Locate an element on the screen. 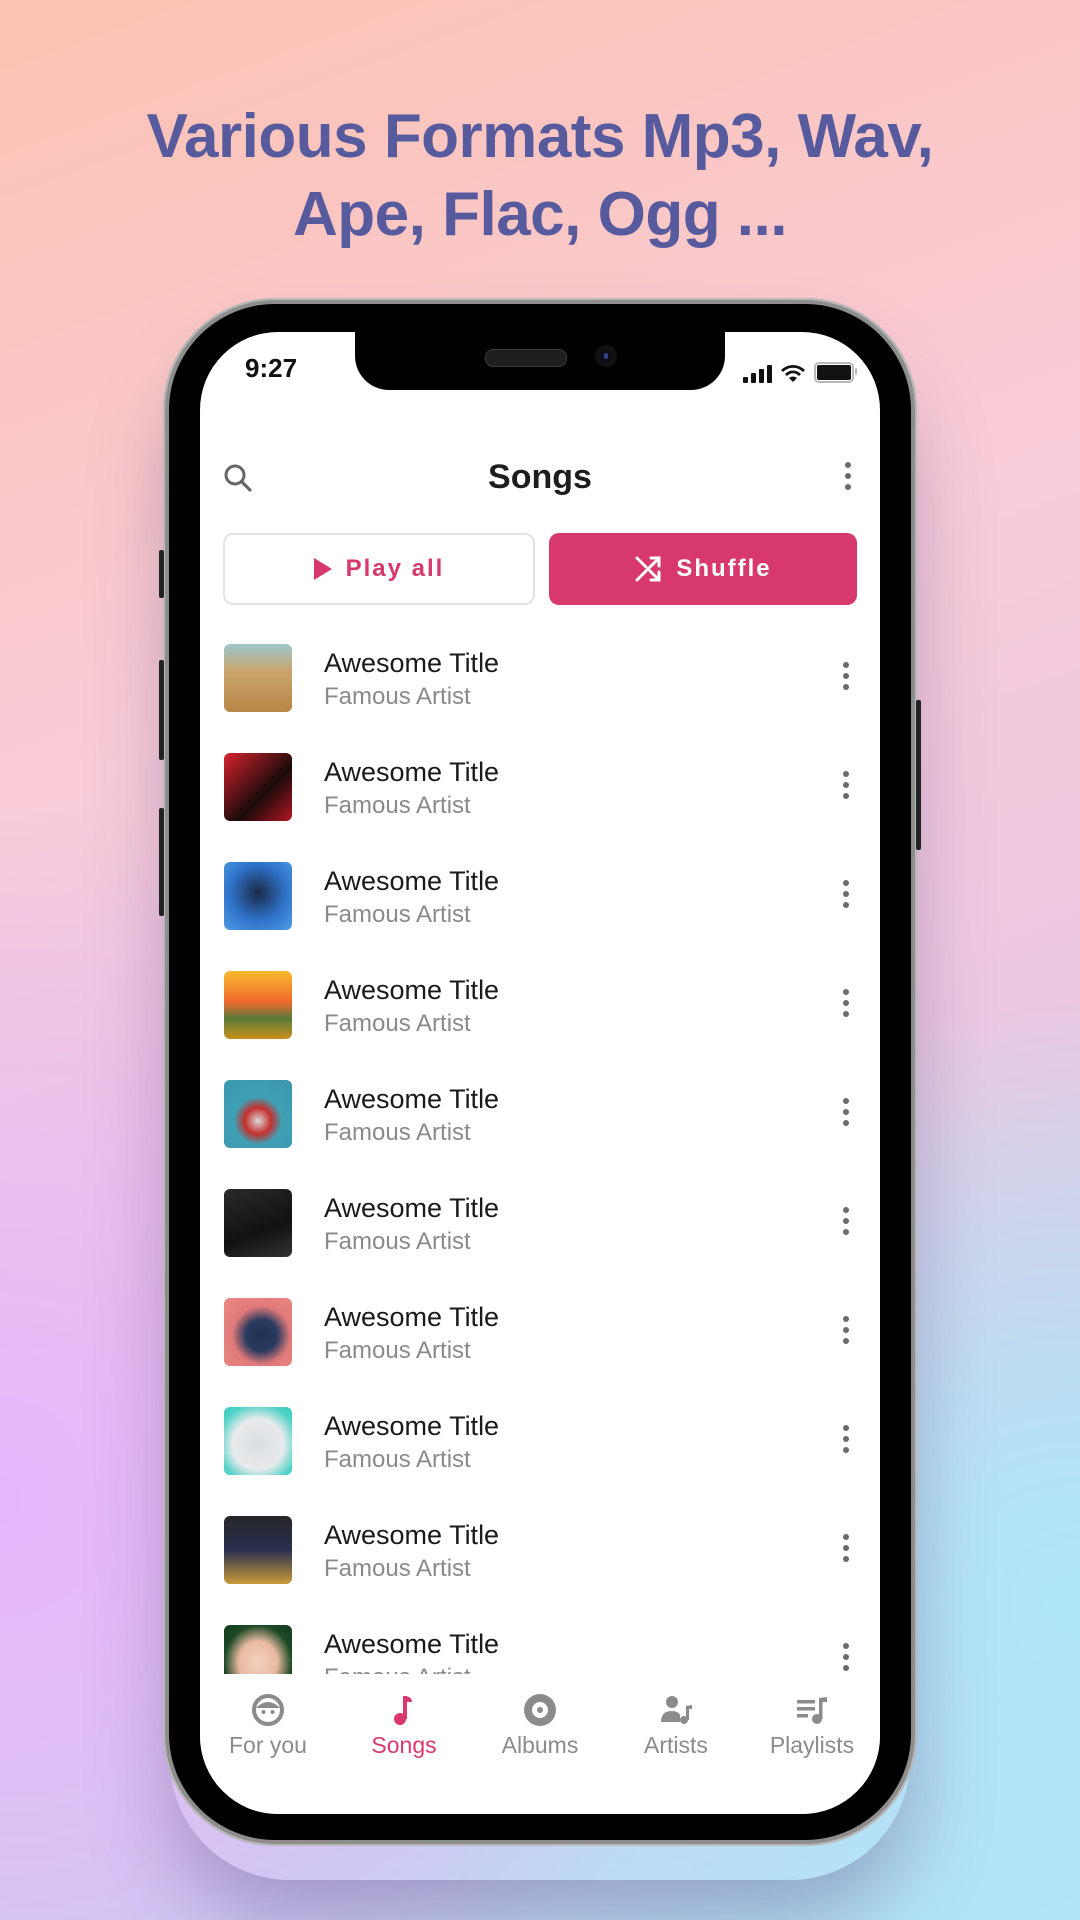 The width and height of the screenshot is (1080, 1920). nav-item-songs: Songs is located at coordinates (404, 1744).